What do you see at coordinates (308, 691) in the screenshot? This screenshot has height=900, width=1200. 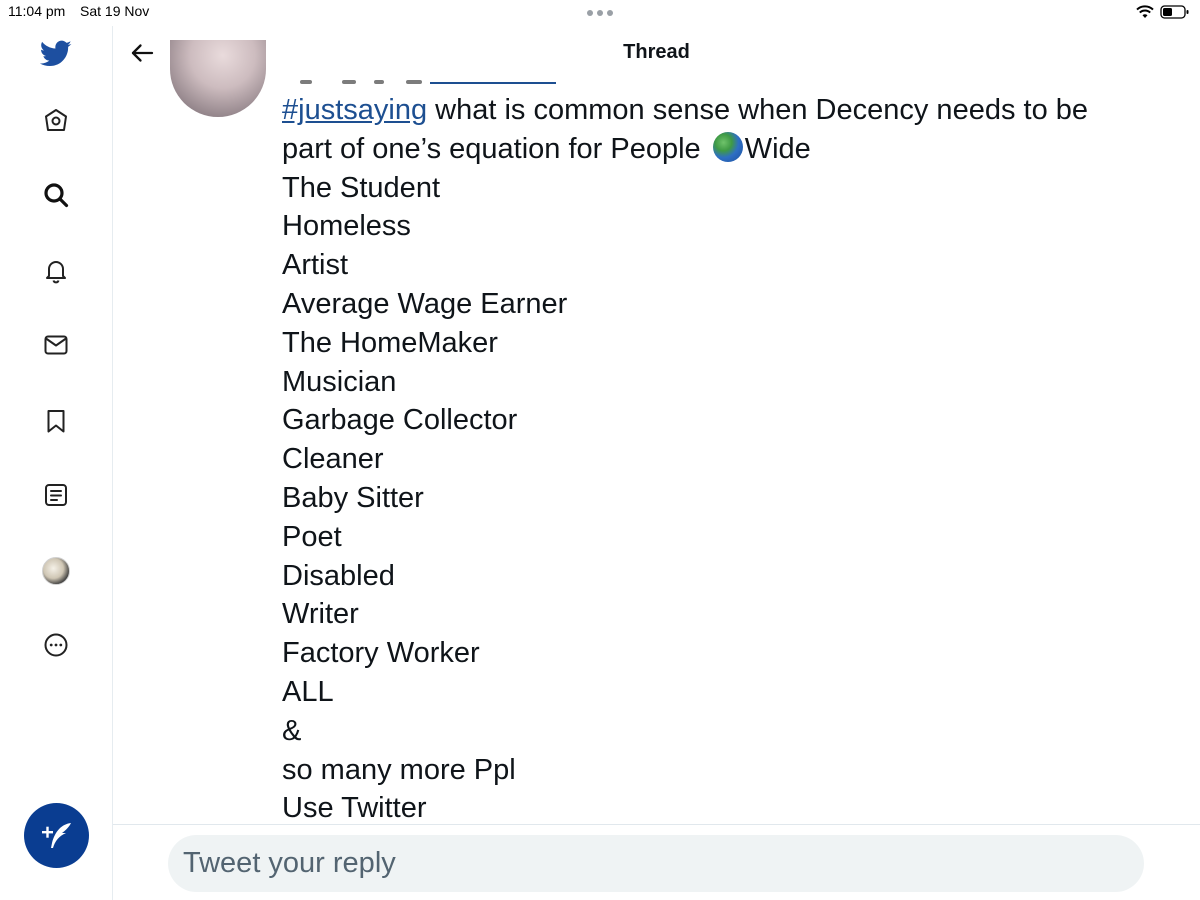 I see `list-item: ALL` at bounding box center [308, 691].